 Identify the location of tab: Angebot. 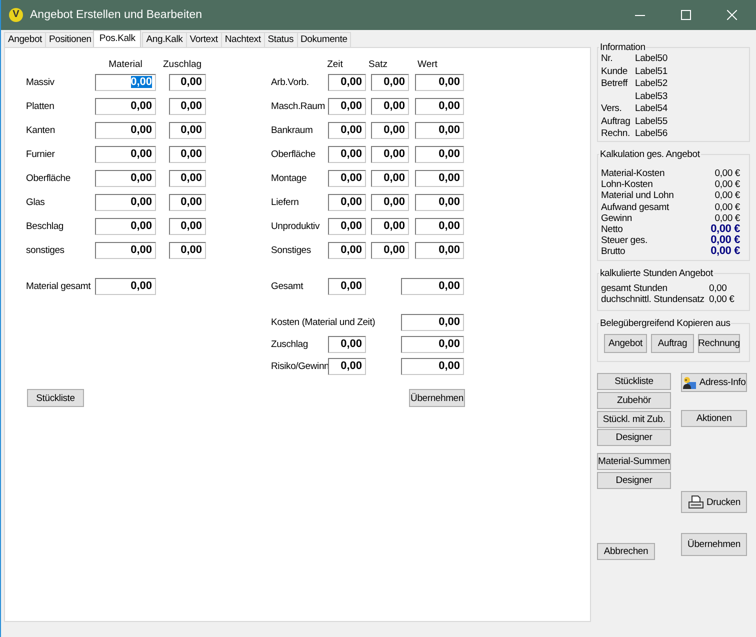
(25, 39).